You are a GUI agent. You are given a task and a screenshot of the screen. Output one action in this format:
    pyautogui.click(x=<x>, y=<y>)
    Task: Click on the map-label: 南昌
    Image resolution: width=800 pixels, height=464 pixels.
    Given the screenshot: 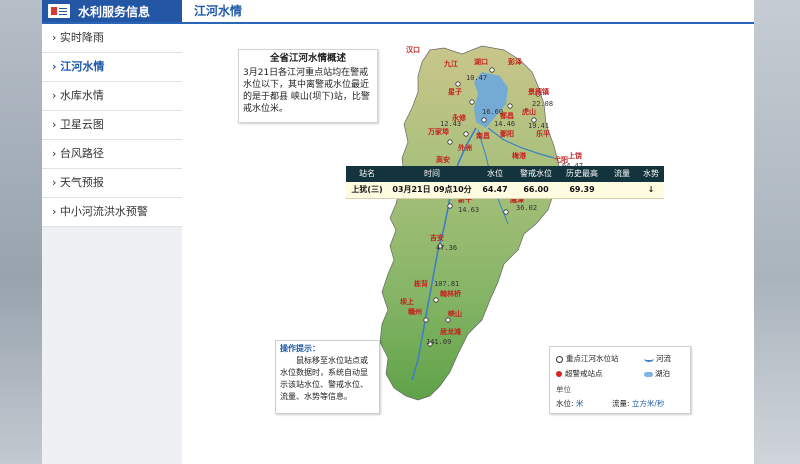 What is the action you would take?
    pyautogui.click(x=483, y=135)
    